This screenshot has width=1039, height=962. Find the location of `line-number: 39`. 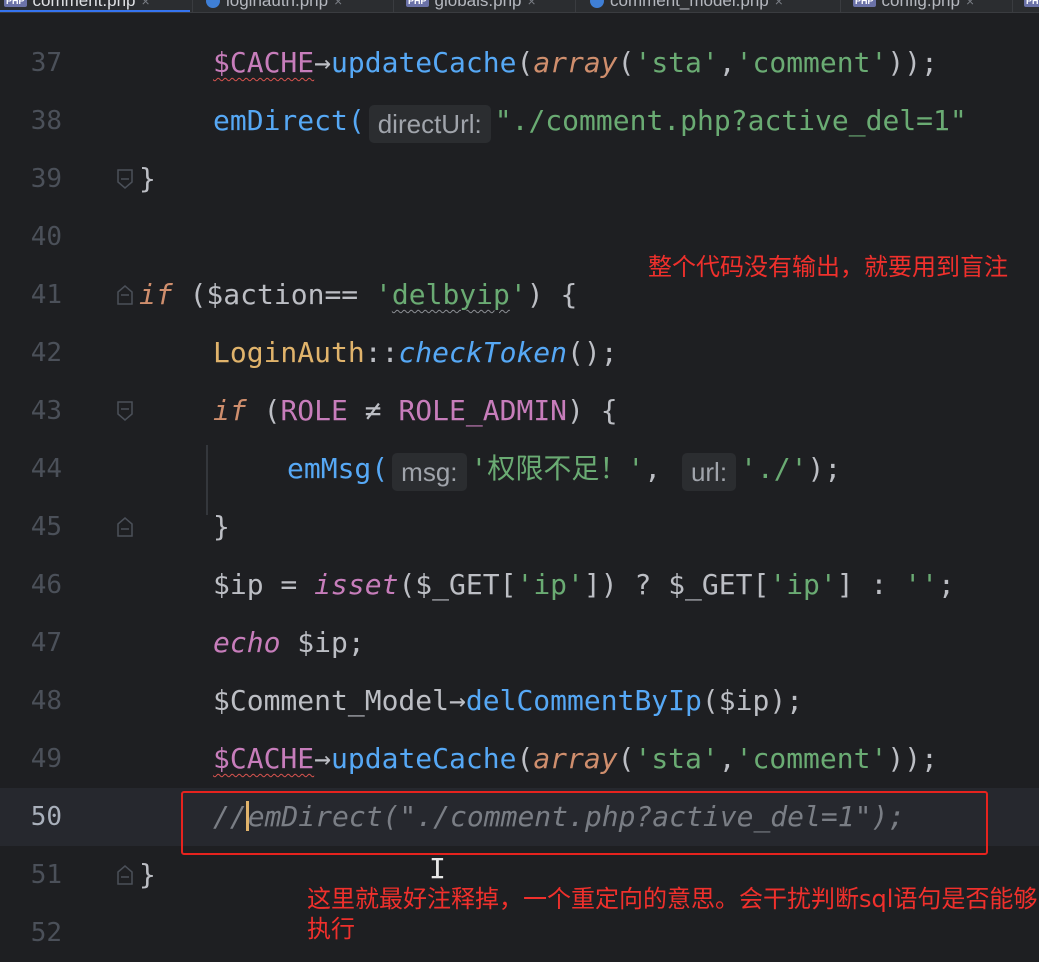

line-number: 39 is located at coordinates (46, 179).